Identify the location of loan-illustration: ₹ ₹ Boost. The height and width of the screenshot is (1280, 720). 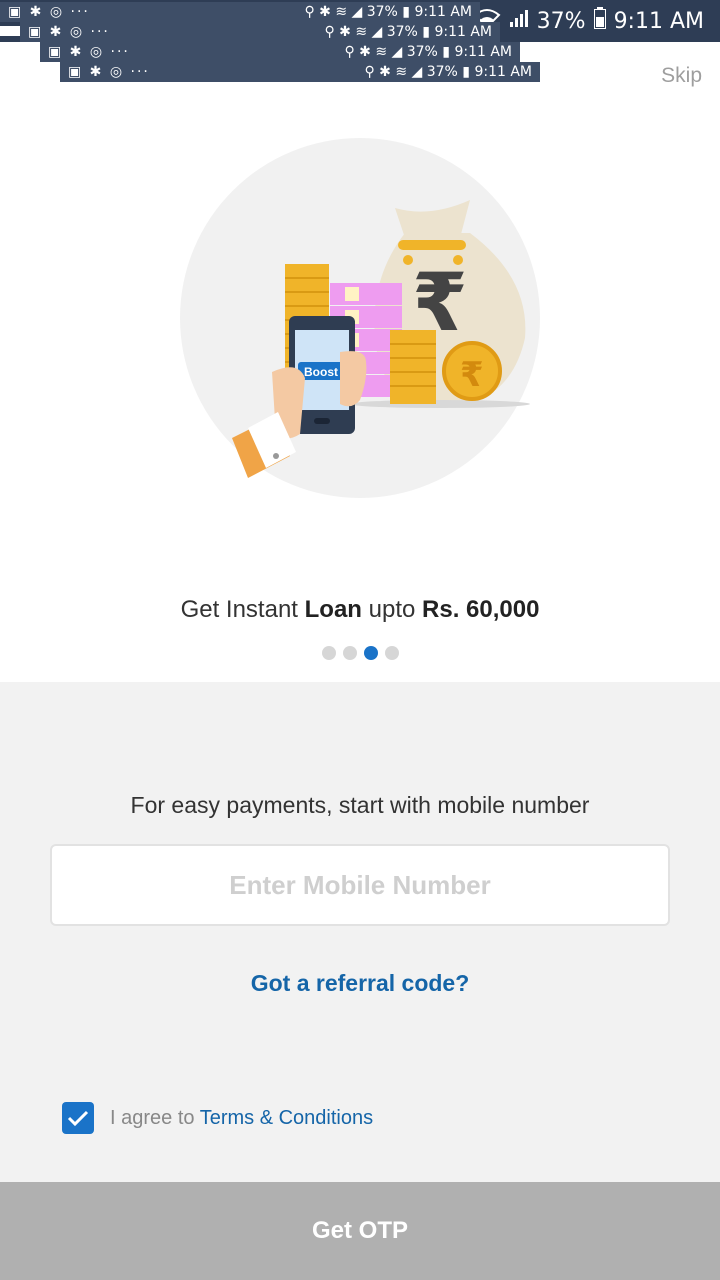
(360, 318).